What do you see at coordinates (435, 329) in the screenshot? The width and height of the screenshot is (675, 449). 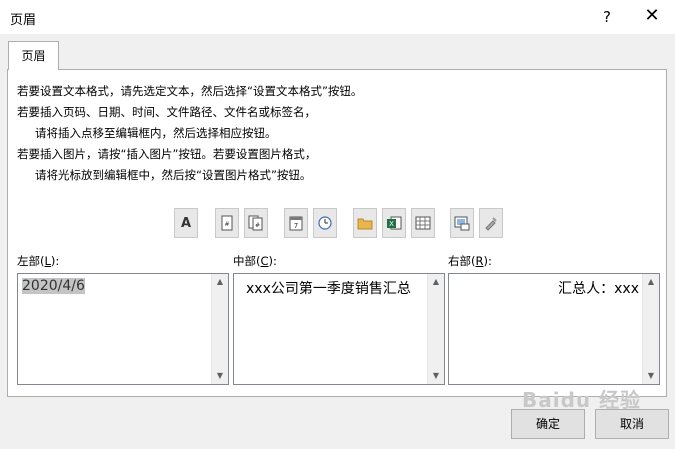 I see `center-section-scrollbar: ▲ ▼` at bounding box center [435, 329].